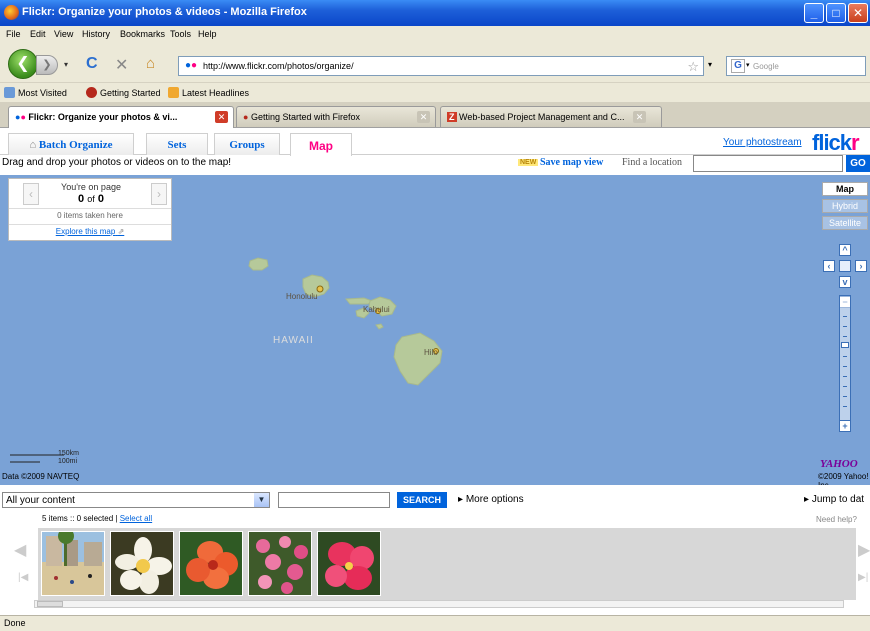 The width and height of the screenshot is (870, 631). I want to click on reload-icon: C, so click(92, 64).